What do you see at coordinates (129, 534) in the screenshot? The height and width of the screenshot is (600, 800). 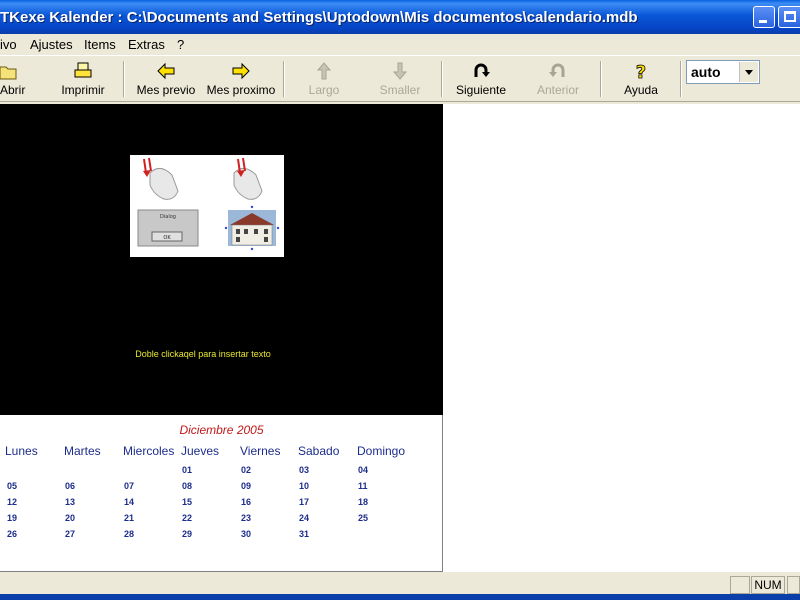 I see `calendar-day: 28` at bounding box center [129, 534].